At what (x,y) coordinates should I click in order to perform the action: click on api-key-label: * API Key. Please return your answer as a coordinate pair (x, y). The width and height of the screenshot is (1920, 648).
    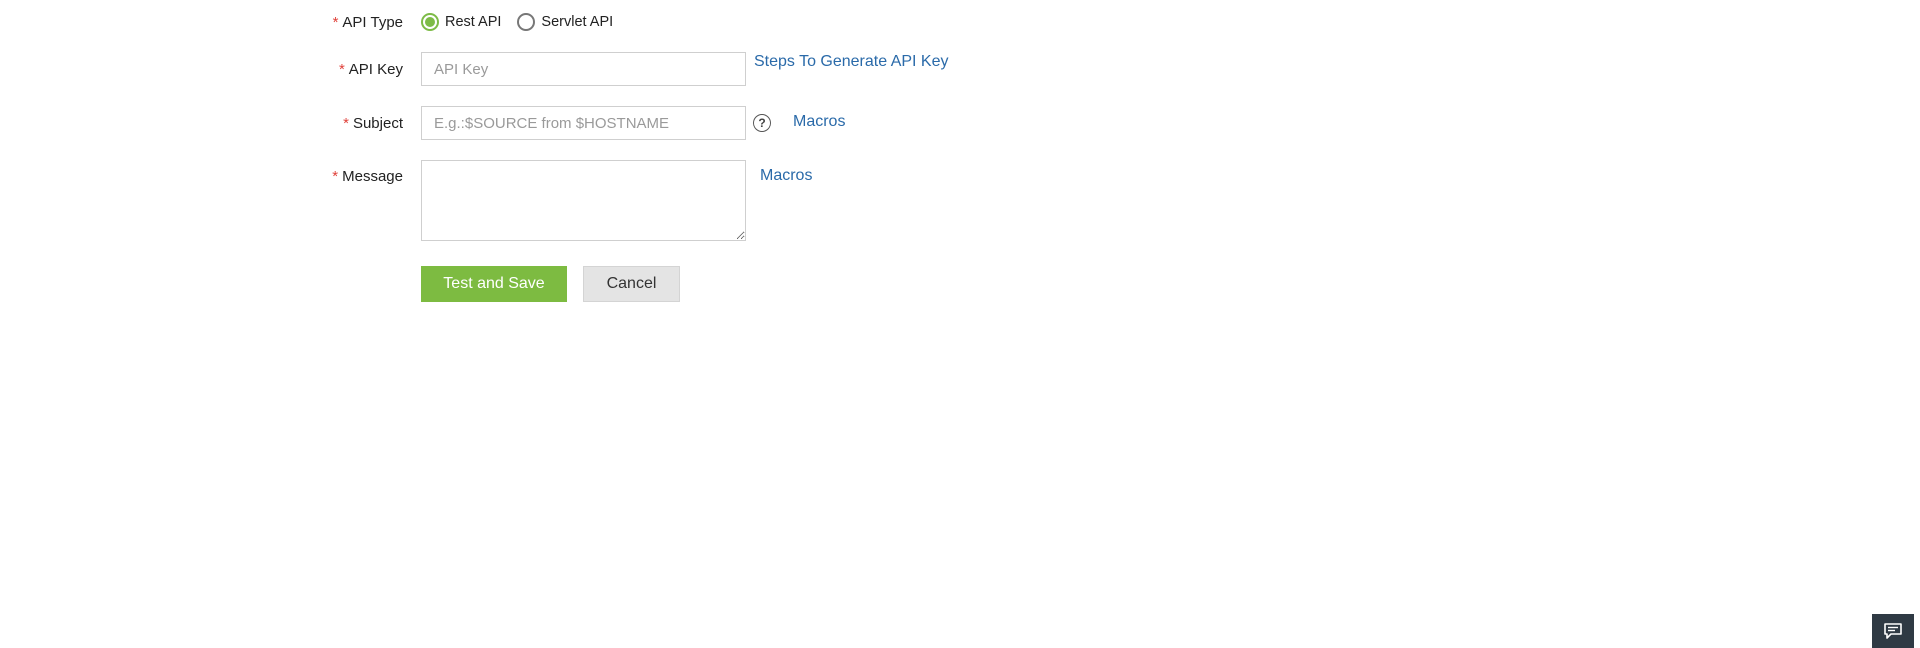
    Looking at the image, I should click on (370, 69).